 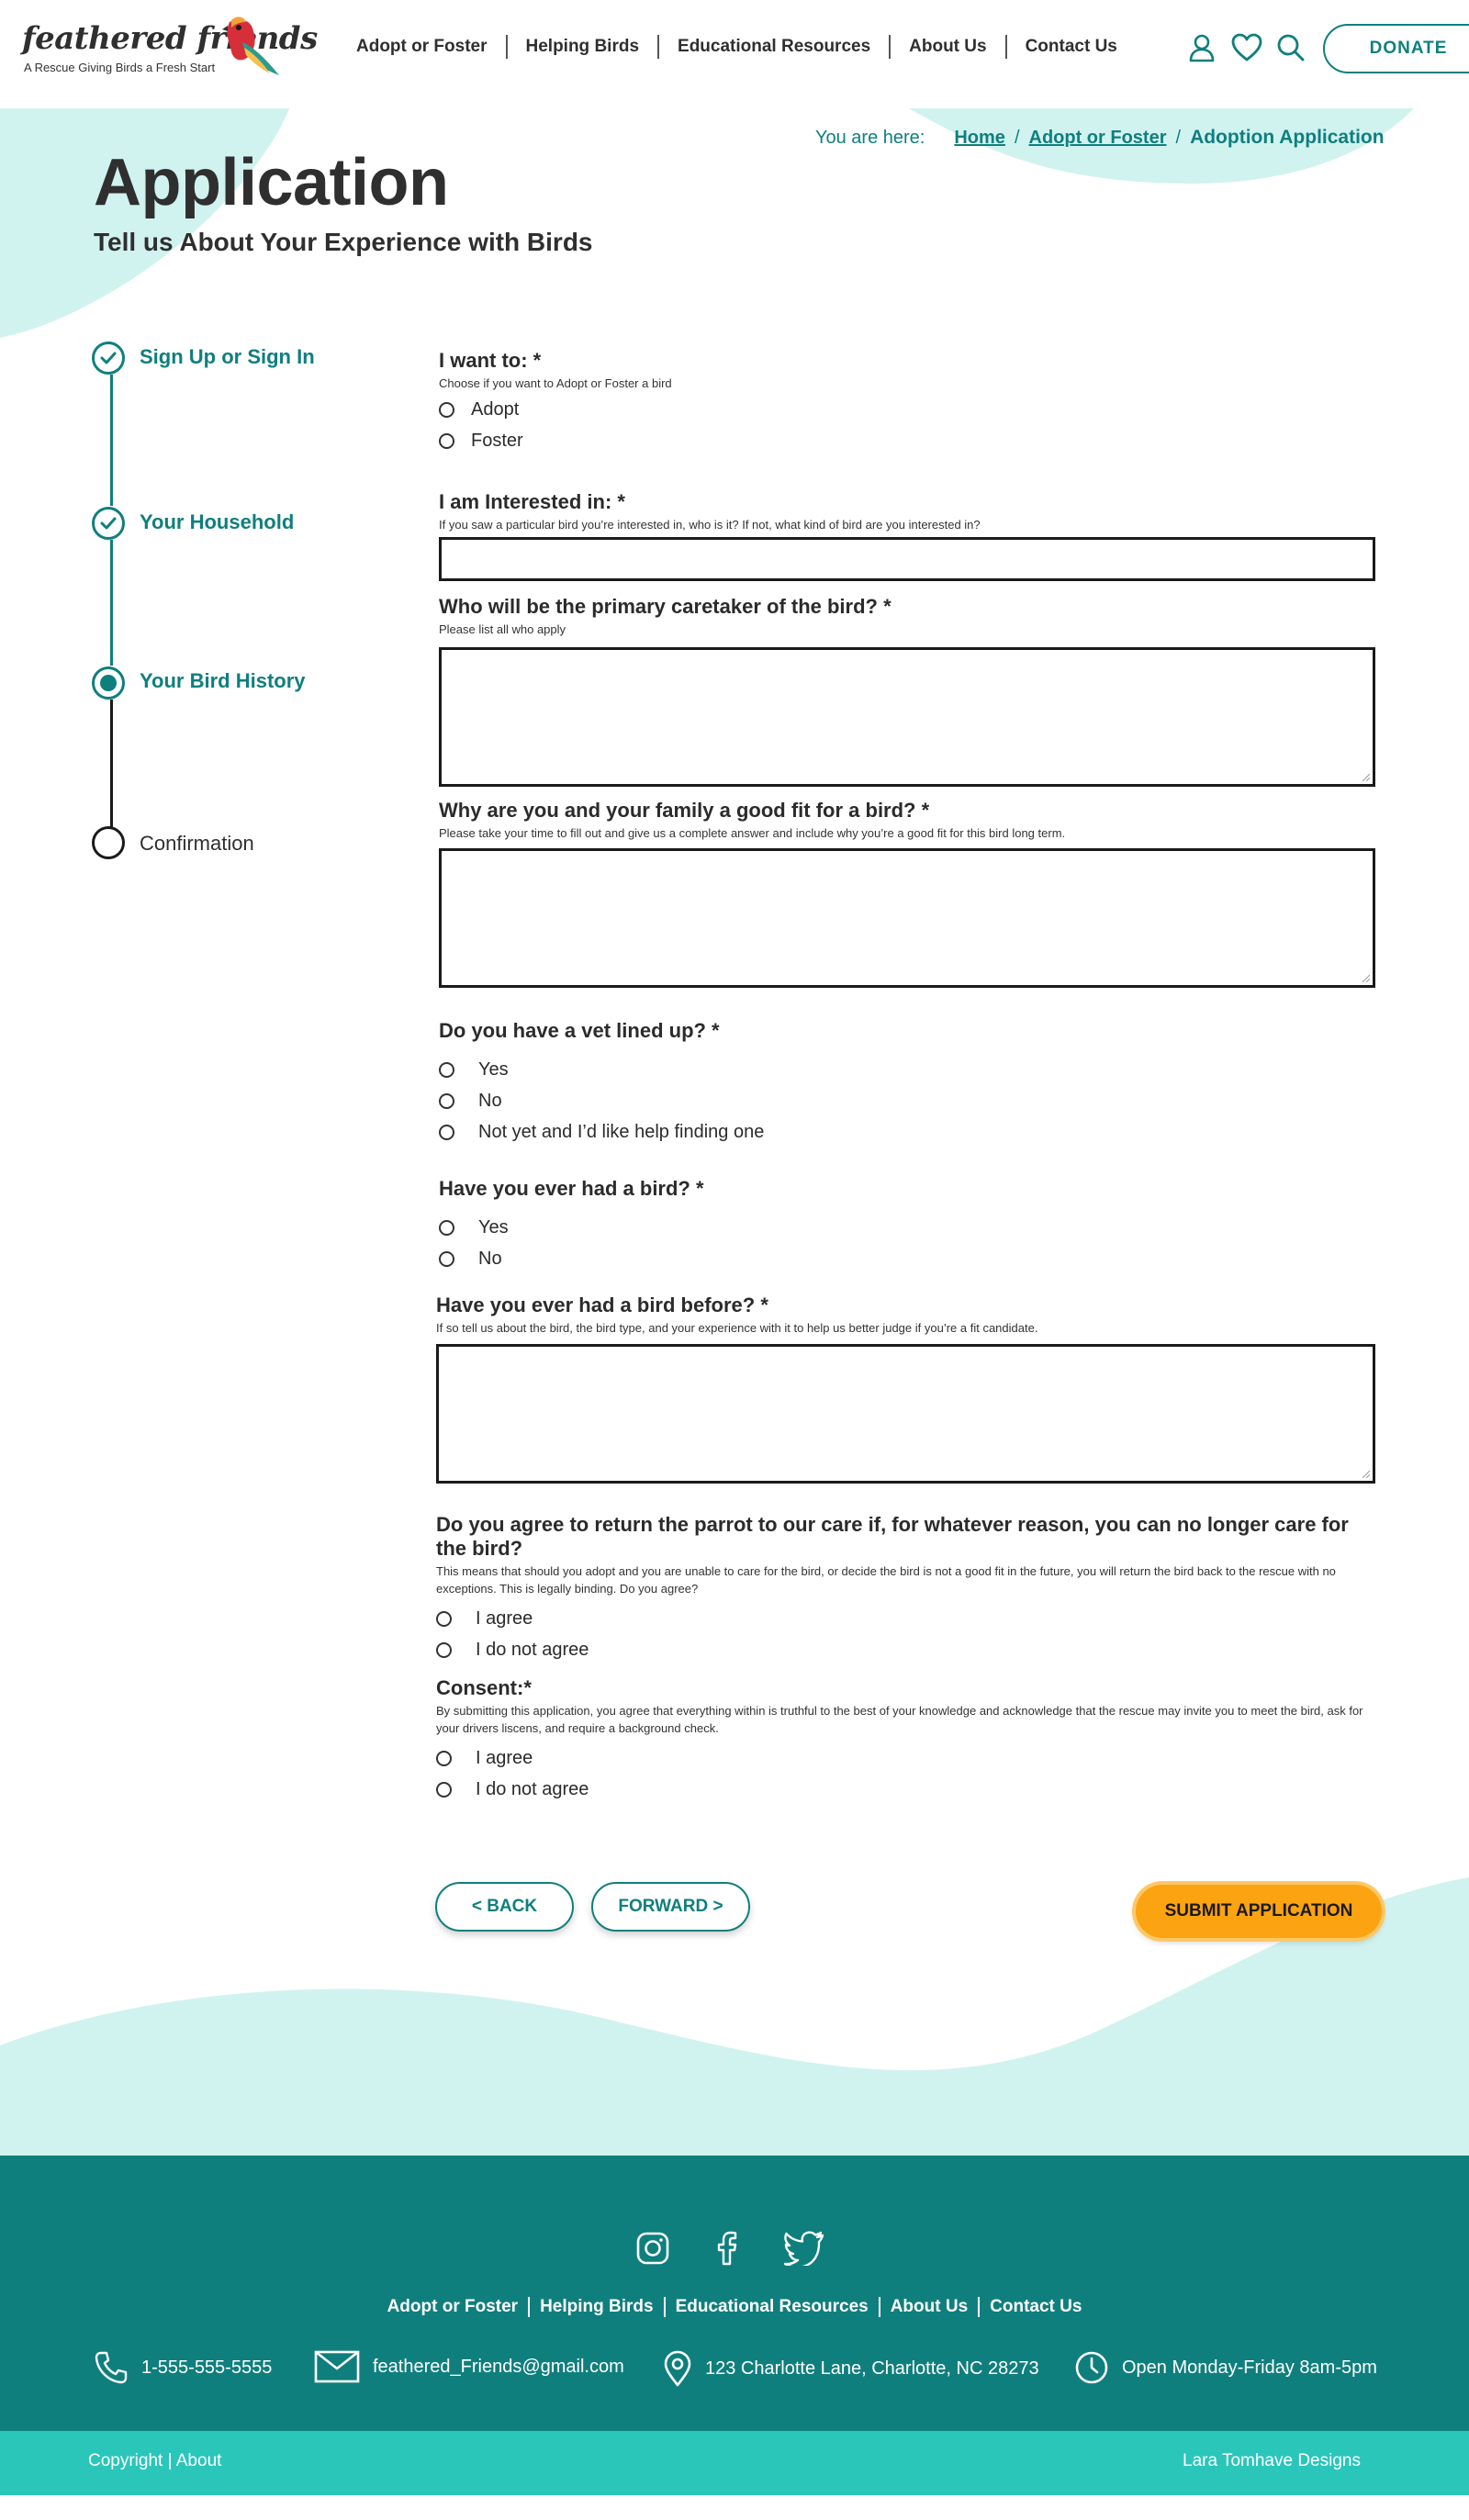 I want to click on step-label-household: Your Household, so click(x=217, y=522).